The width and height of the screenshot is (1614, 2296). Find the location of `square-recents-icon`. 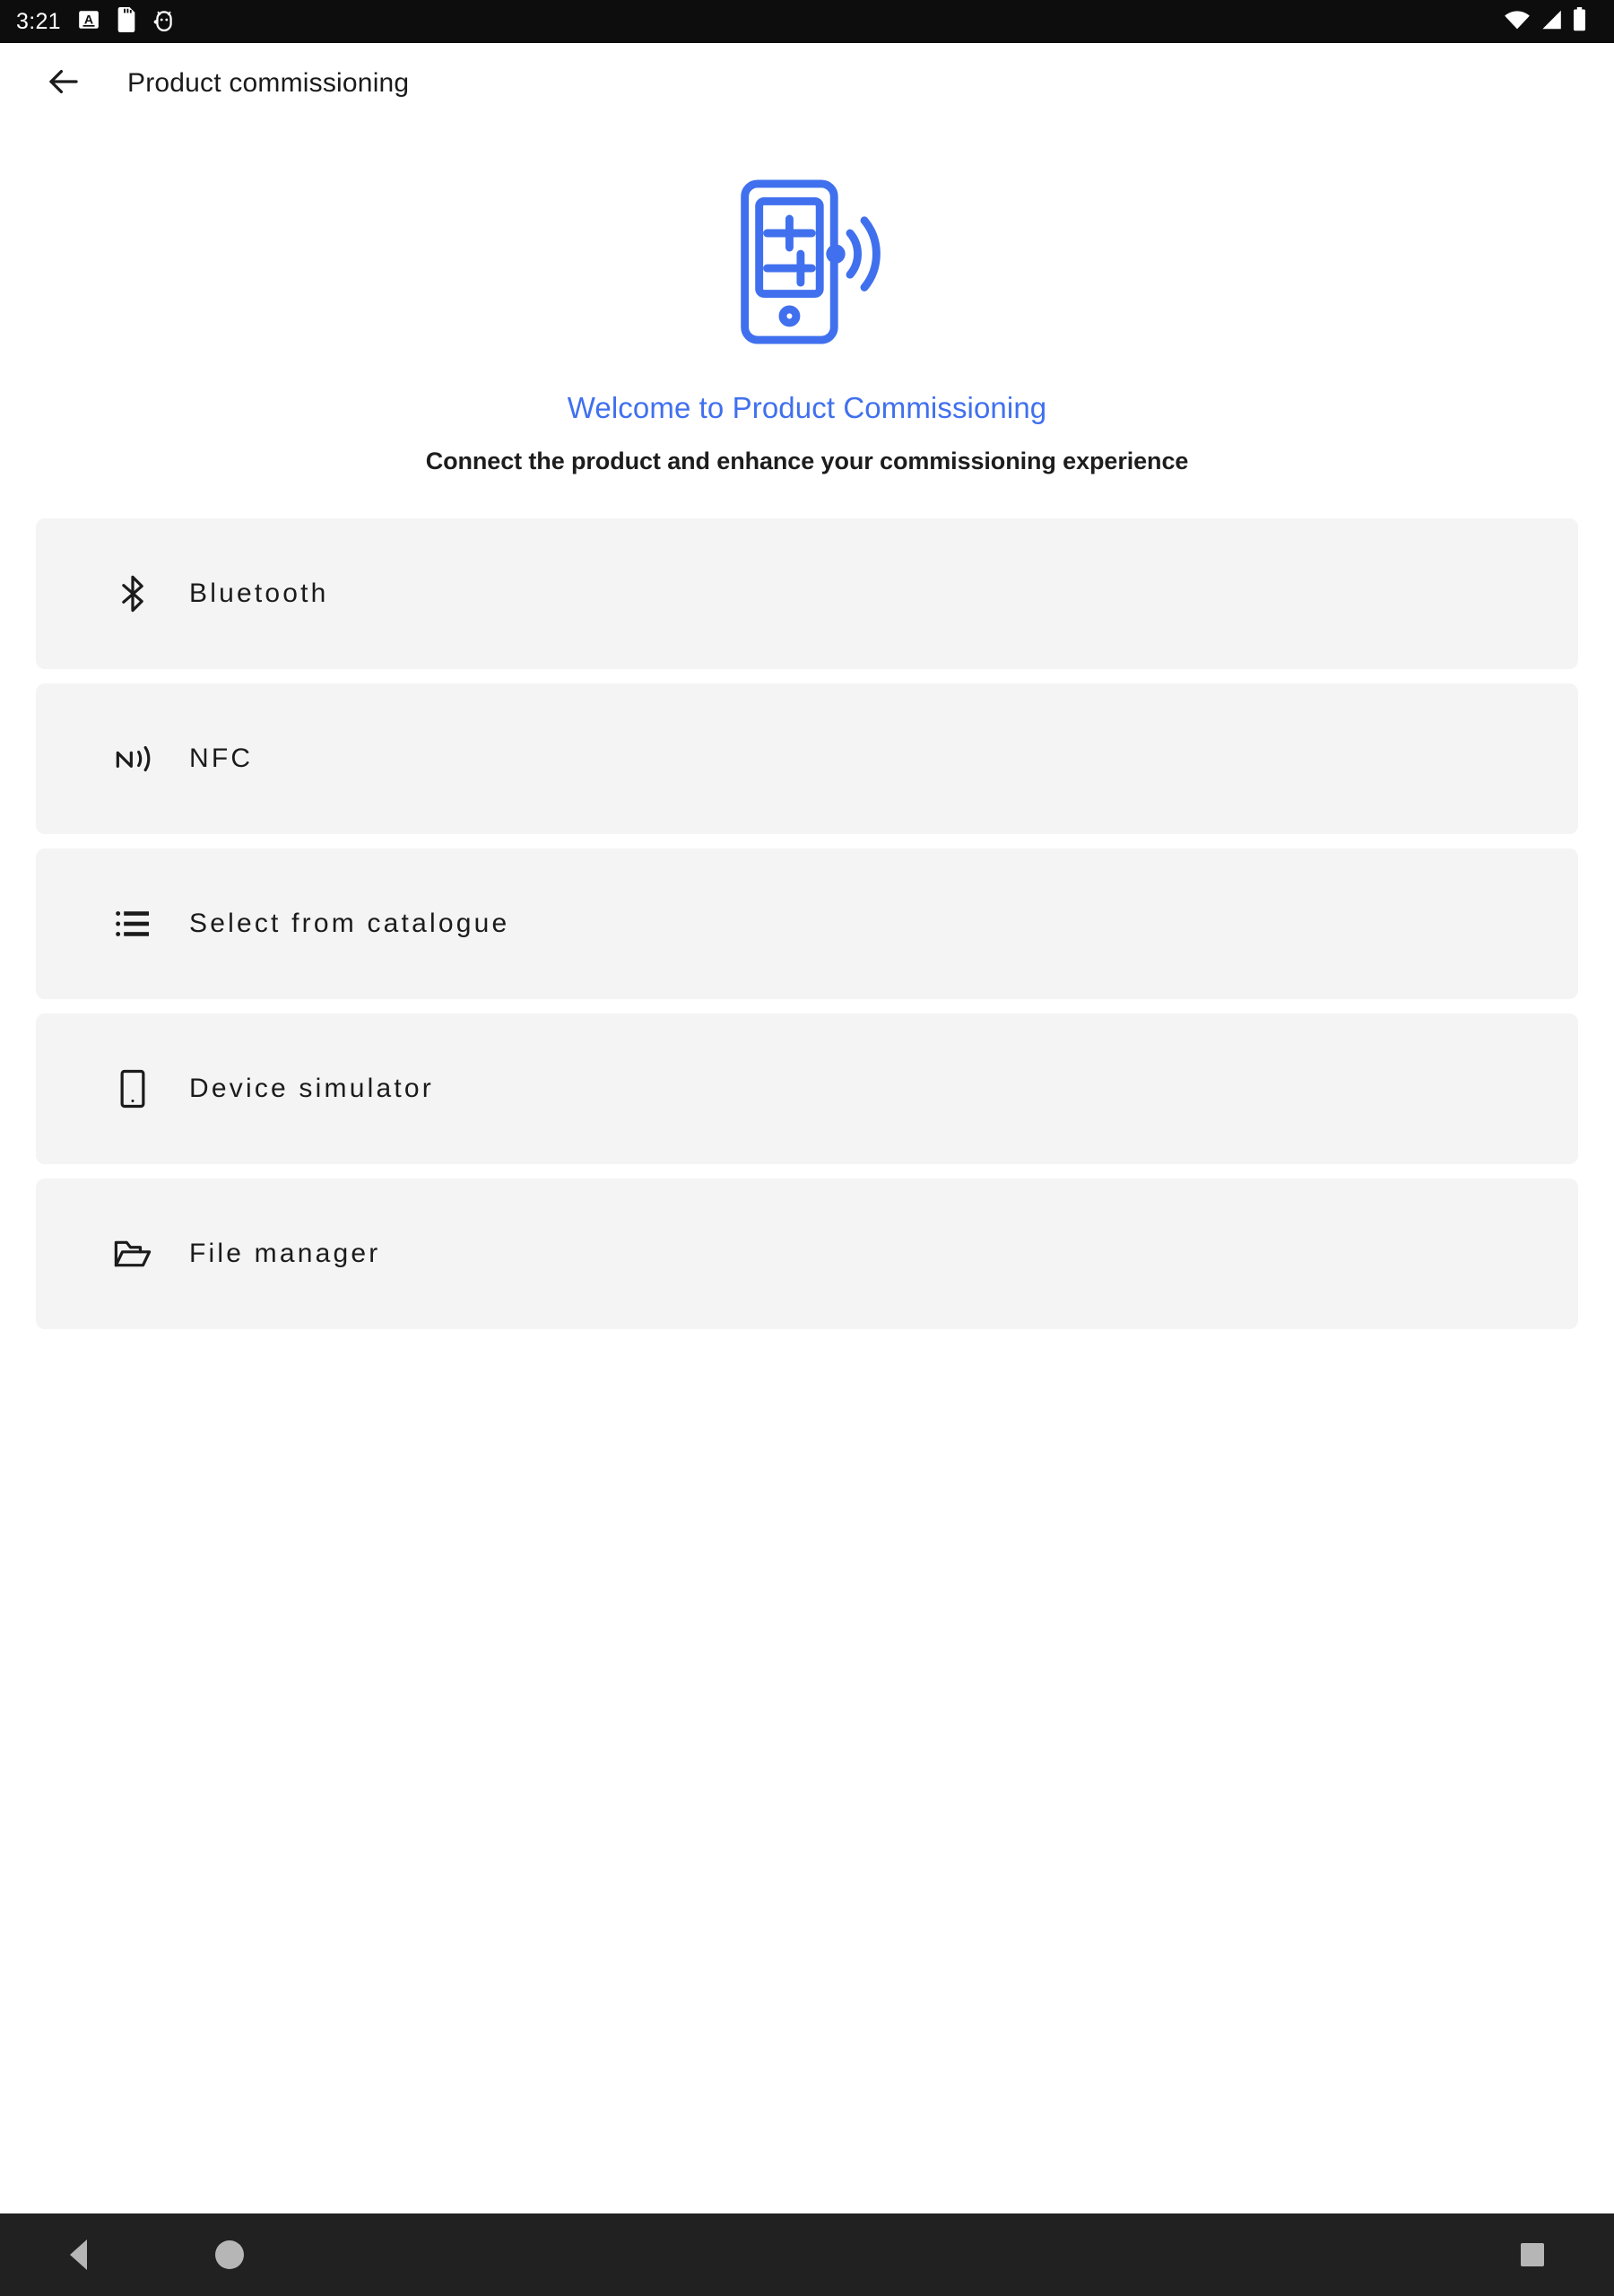

square-recents-icon is located at coordinates (1532, 2254).